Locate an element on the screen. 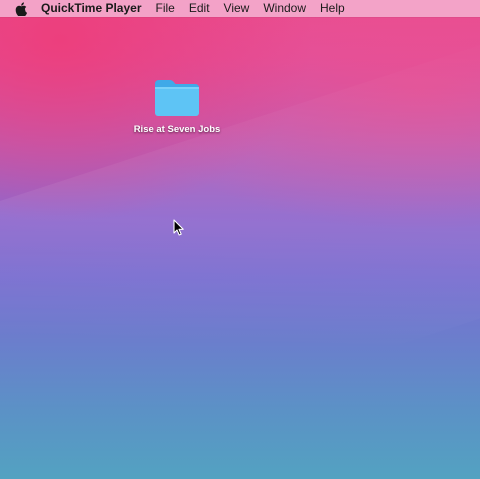 Image resolution: width=480 pixels, height=479 pixels. menu-app-name: QuickTime Player is located at coordinates (91, 8).